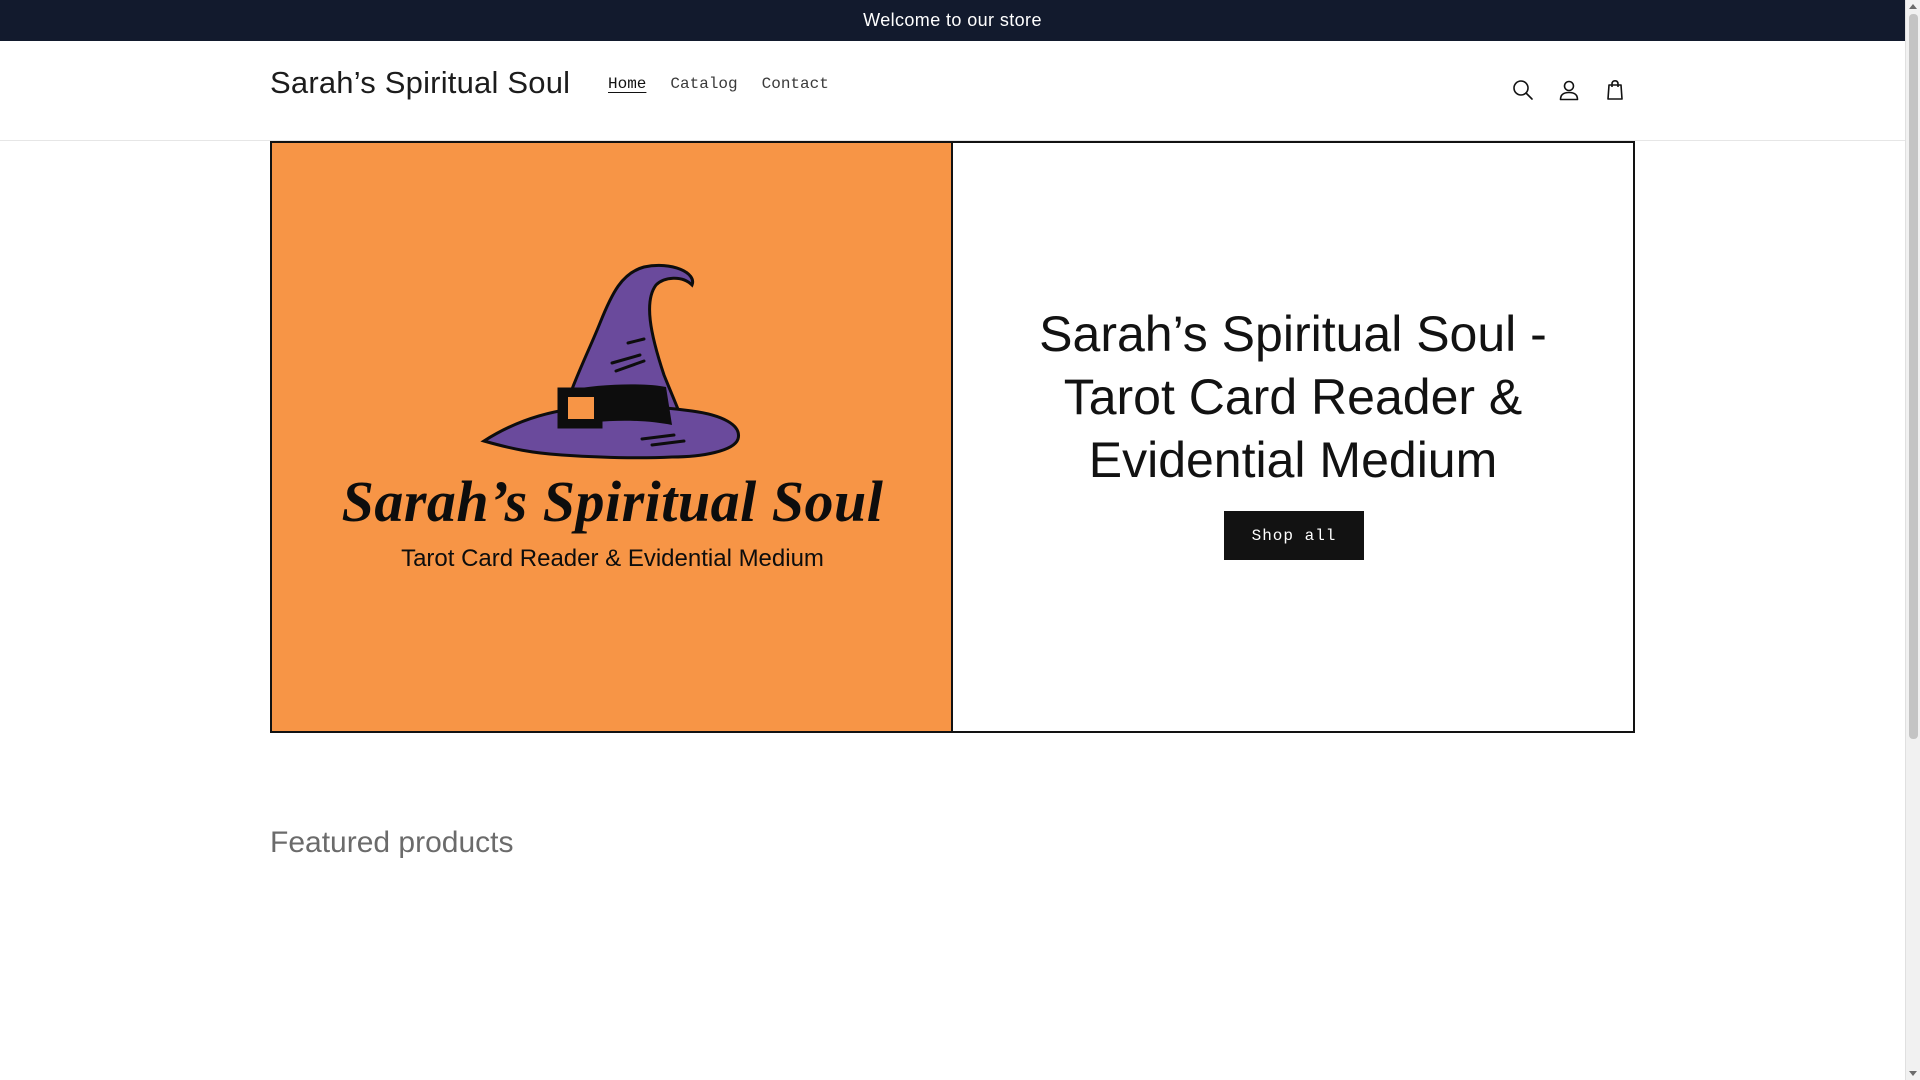 The width and height of the screenshot is (1920, 1080). I want to click on announcement-bar: Welcome to our store, so click(952, 20).